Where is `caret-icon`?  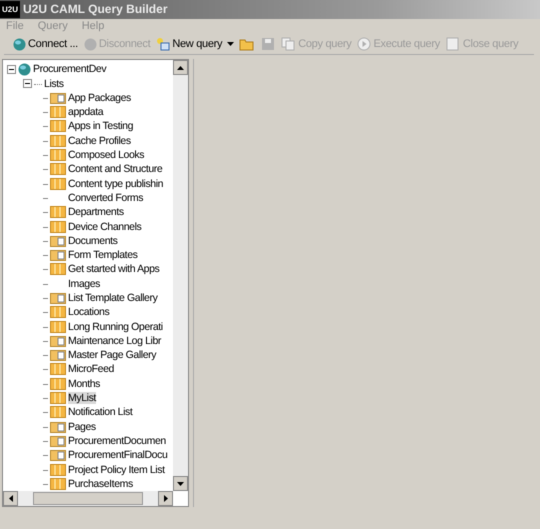 caret-icon is located at coordinates (230, 44).